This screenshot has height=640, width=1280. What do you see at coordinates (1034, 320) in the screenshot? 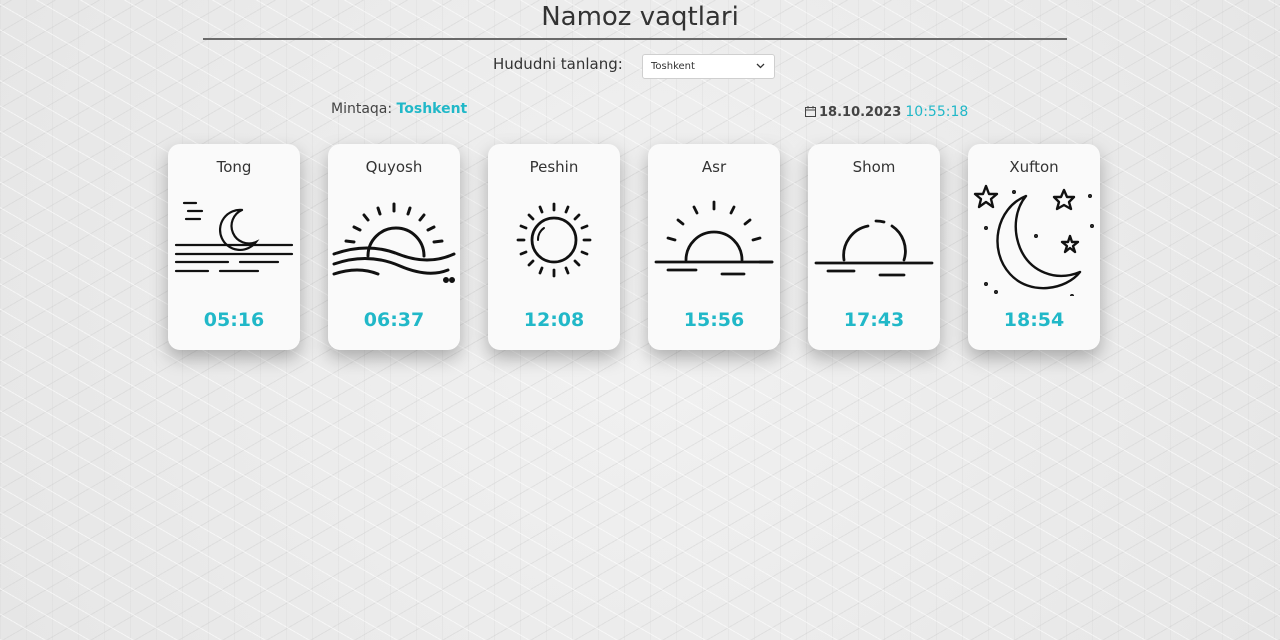
I see `prayer-time: 18:54` at bounding box center [1034, 320].